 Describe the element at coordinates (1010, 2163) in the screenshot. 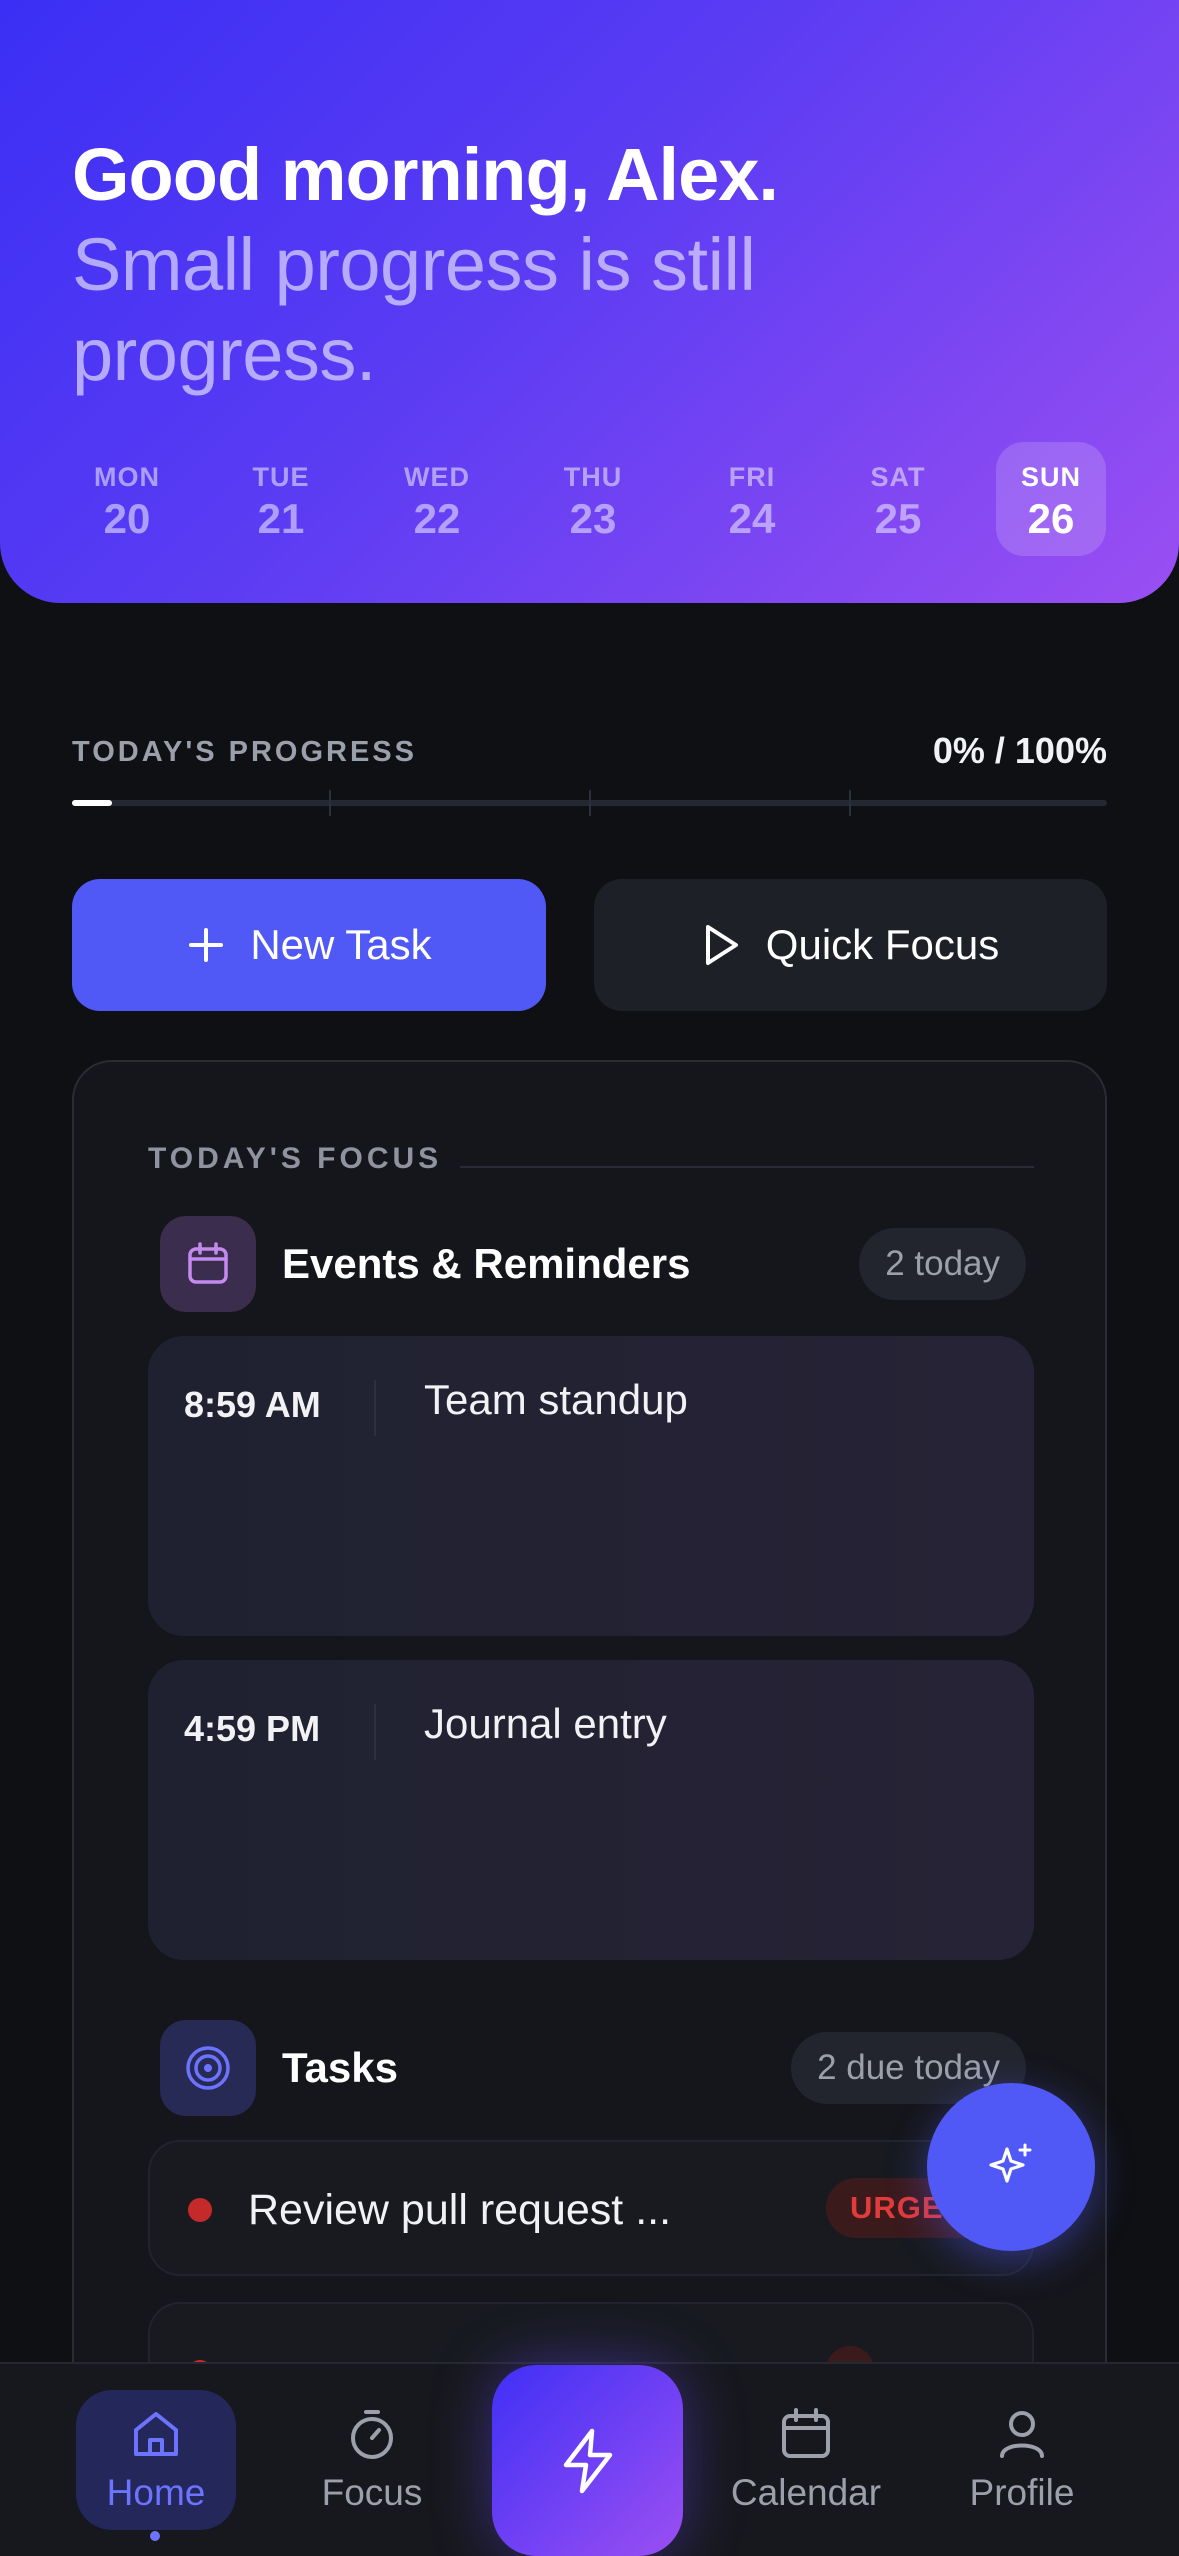

I see `sparkles-icon` at that location.